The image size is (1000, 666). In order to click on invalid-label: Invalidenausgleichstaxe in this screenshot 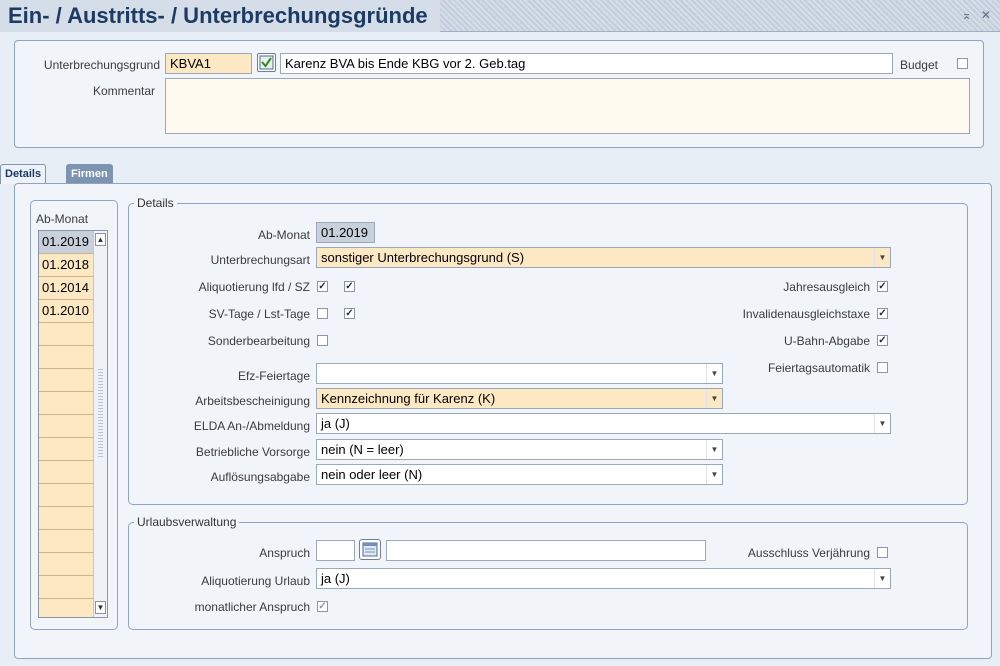, I will do `click(806, 314)`.